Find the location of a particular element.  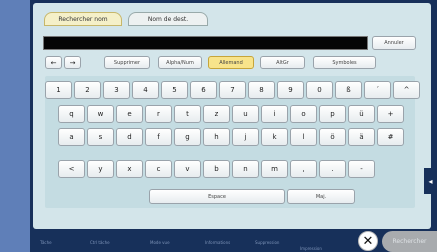

key-row2-10: ü is located at coordinates (361, 114).